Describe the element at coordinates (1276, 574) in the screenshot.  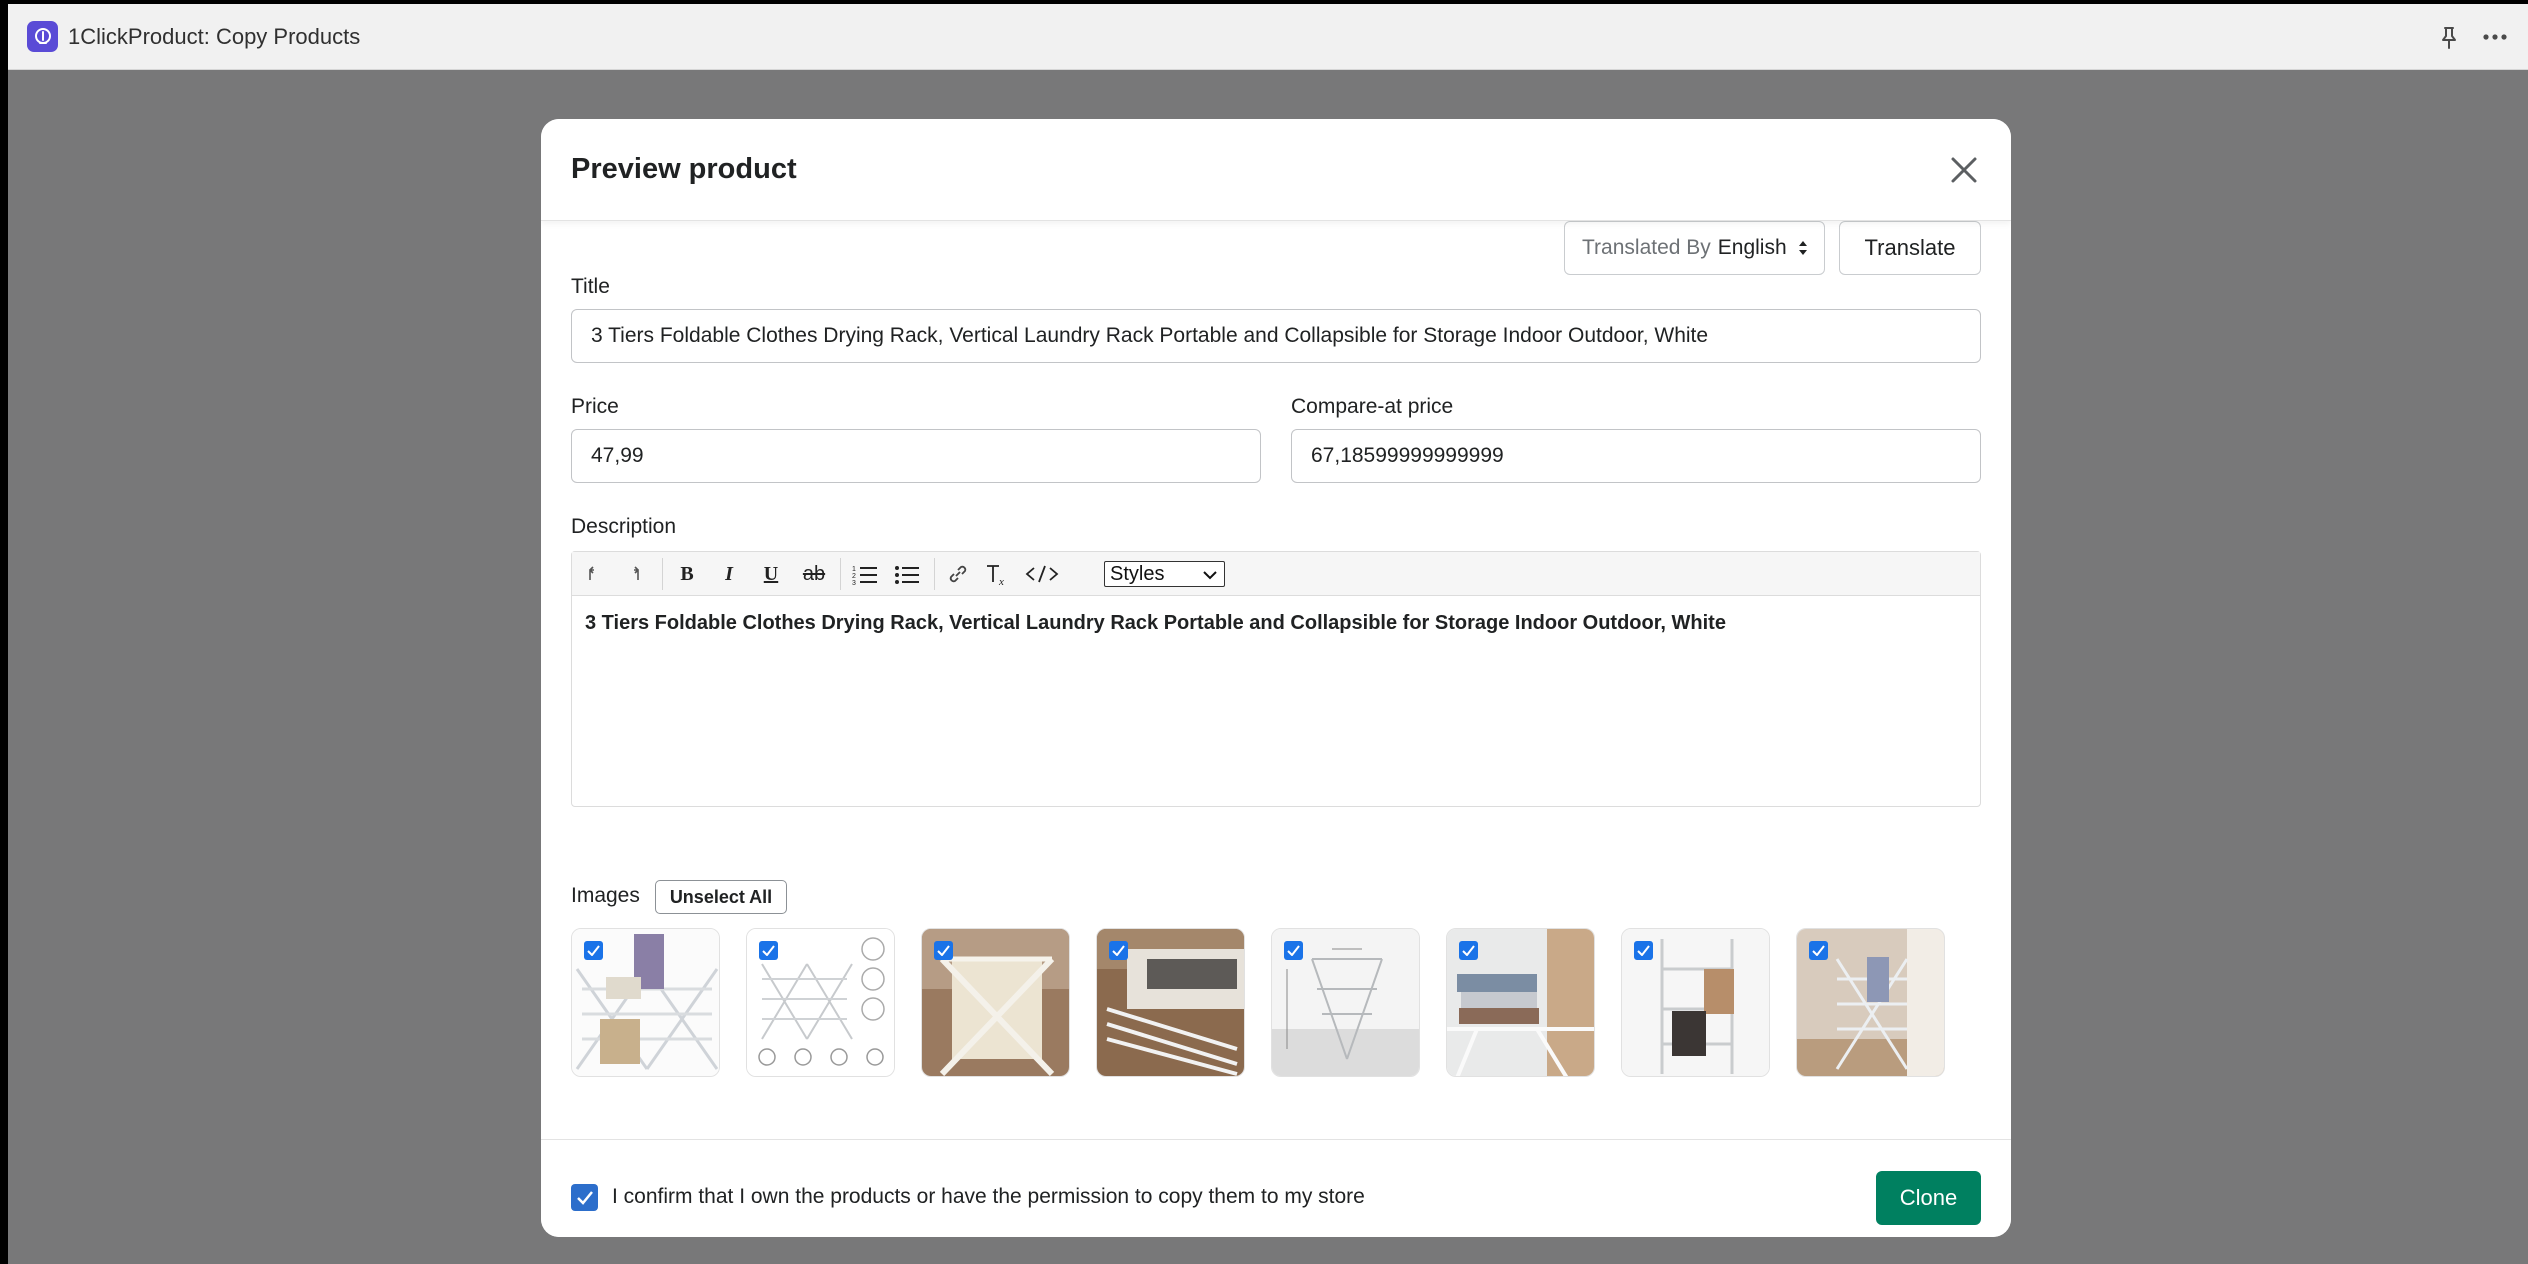
I see `editor-toolbar: B I U ab 123 x Styles` at that location.